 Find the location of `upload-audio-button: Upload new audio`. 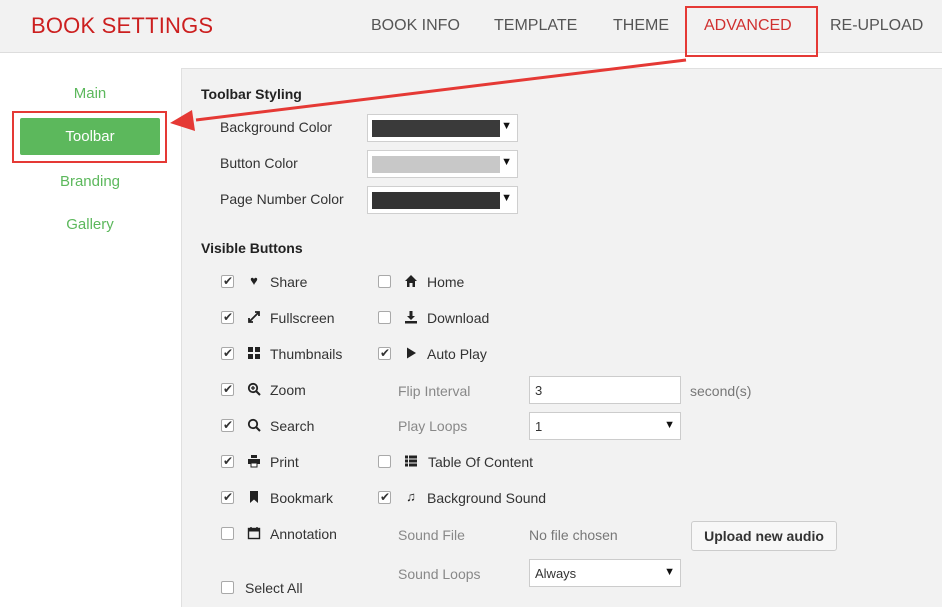

upload-audio-button: Upload new audio is located at coordinates (764, 536).